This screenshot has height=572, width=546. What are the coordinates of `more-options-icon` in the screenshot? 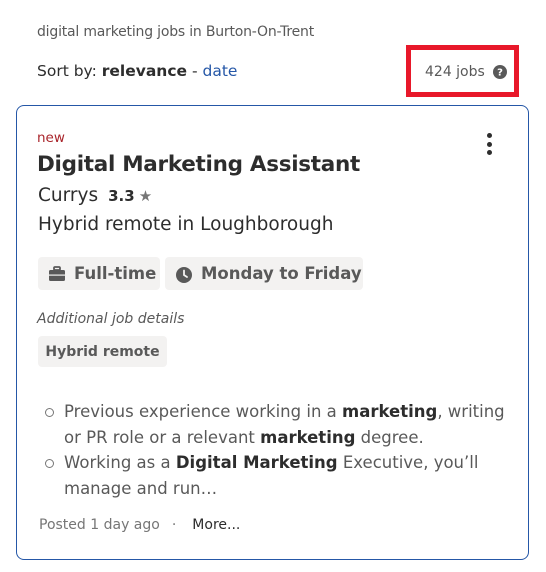 It's located at (489, 144).